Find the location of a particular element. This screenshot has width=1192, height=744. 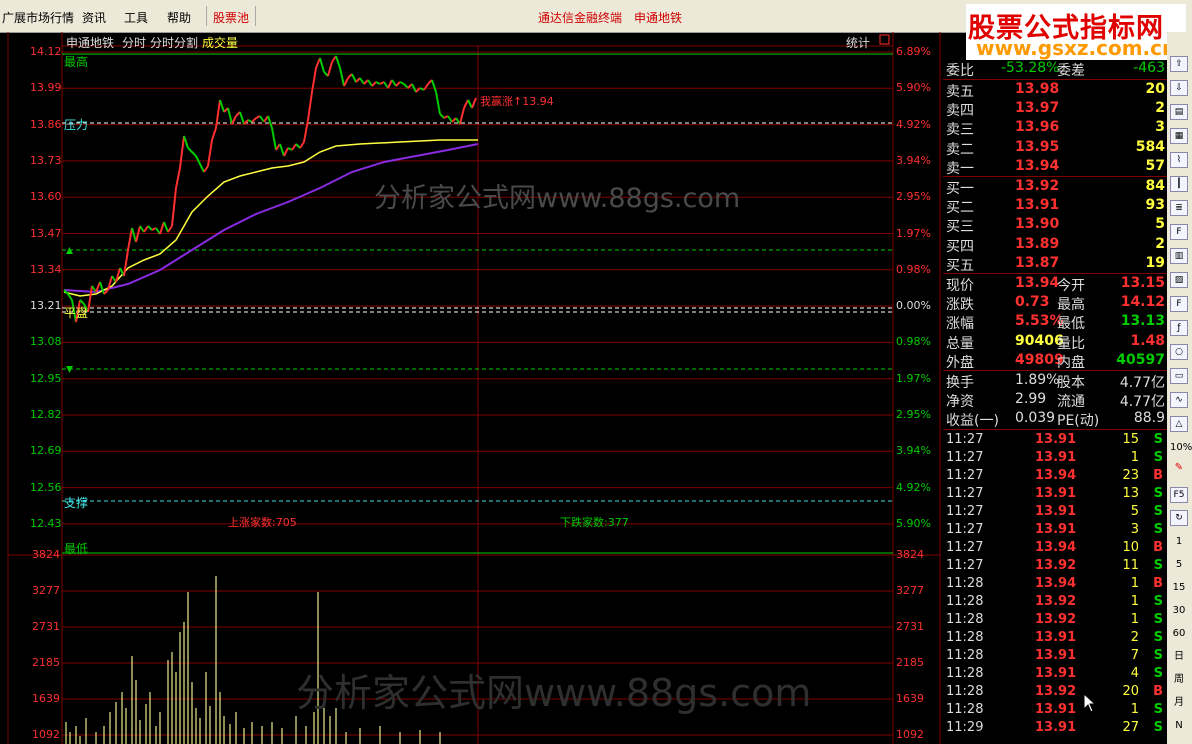

trade-price: 13.94 is located at coordinates (1056, 475).